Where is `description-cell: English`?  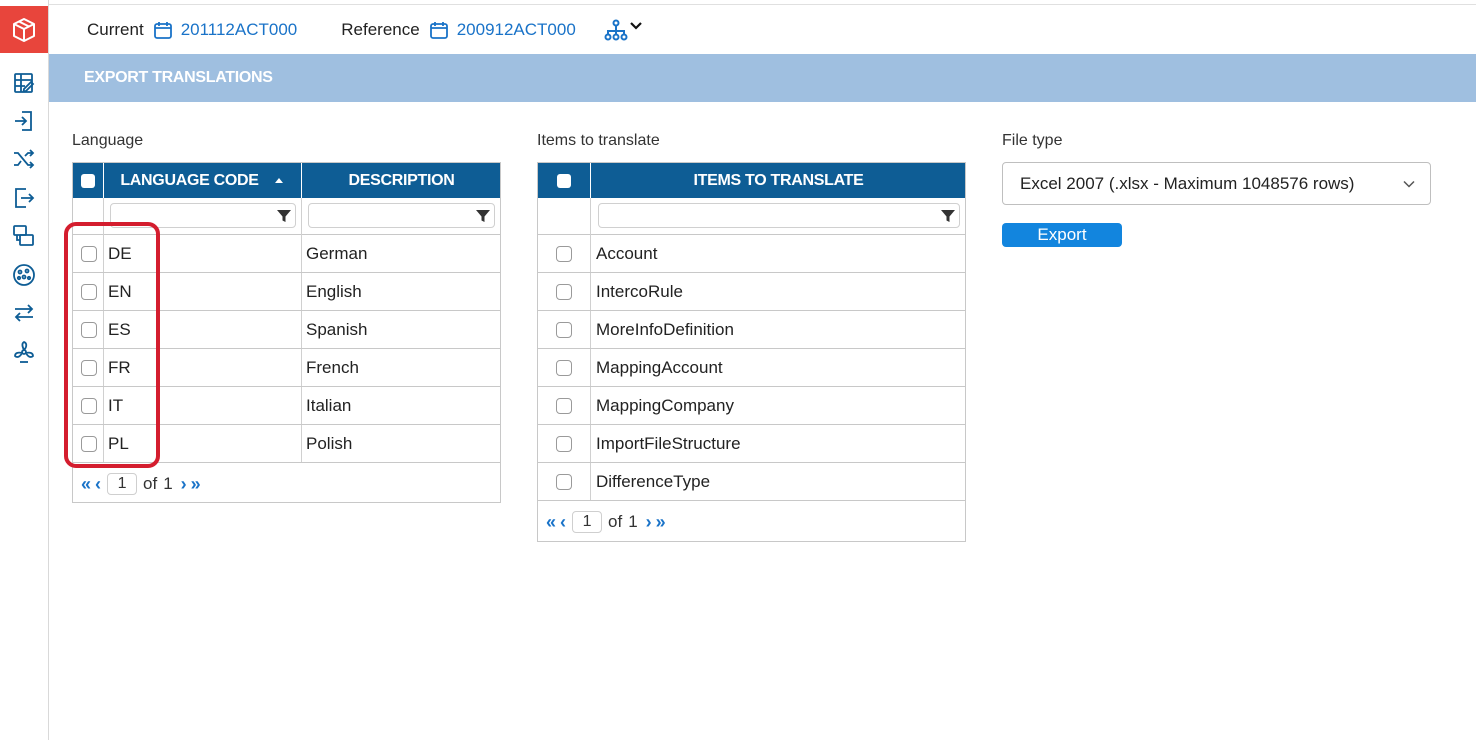 description-cell: English is located at coordinates (334, 291).